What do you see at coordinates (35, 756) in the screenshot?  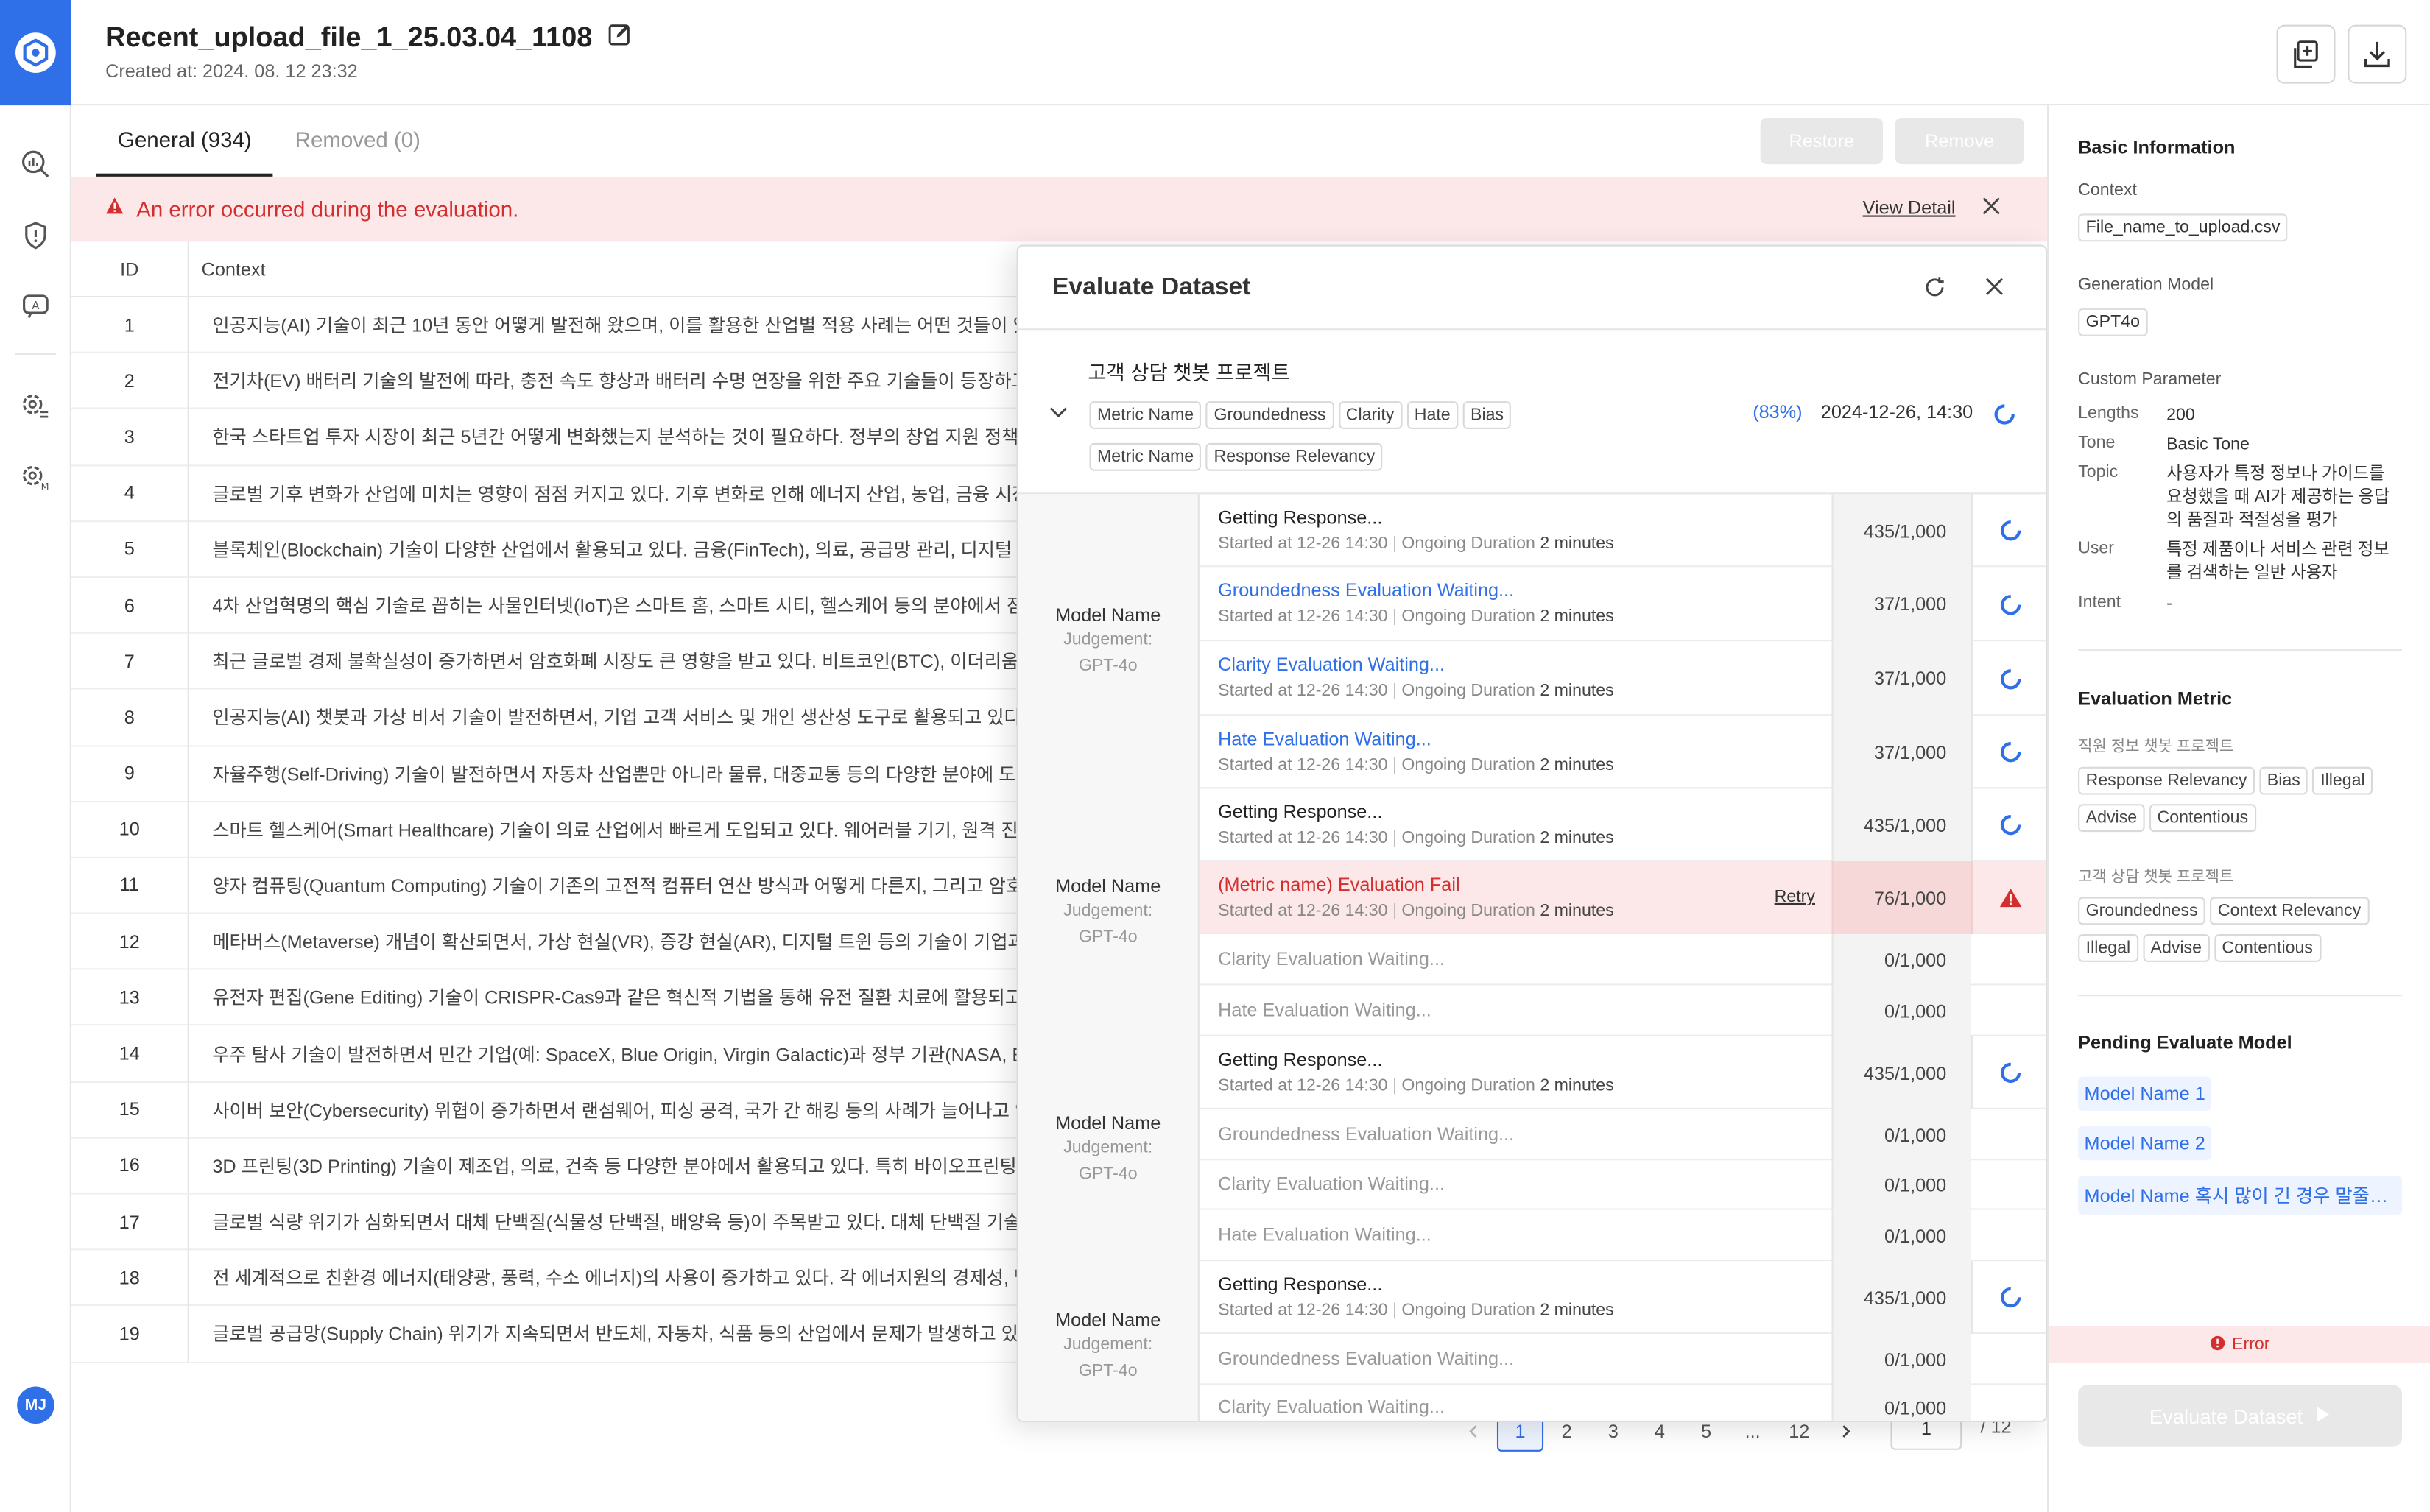 I see `left-nav-rail: A M MJ` at bounding box center [35, 756].